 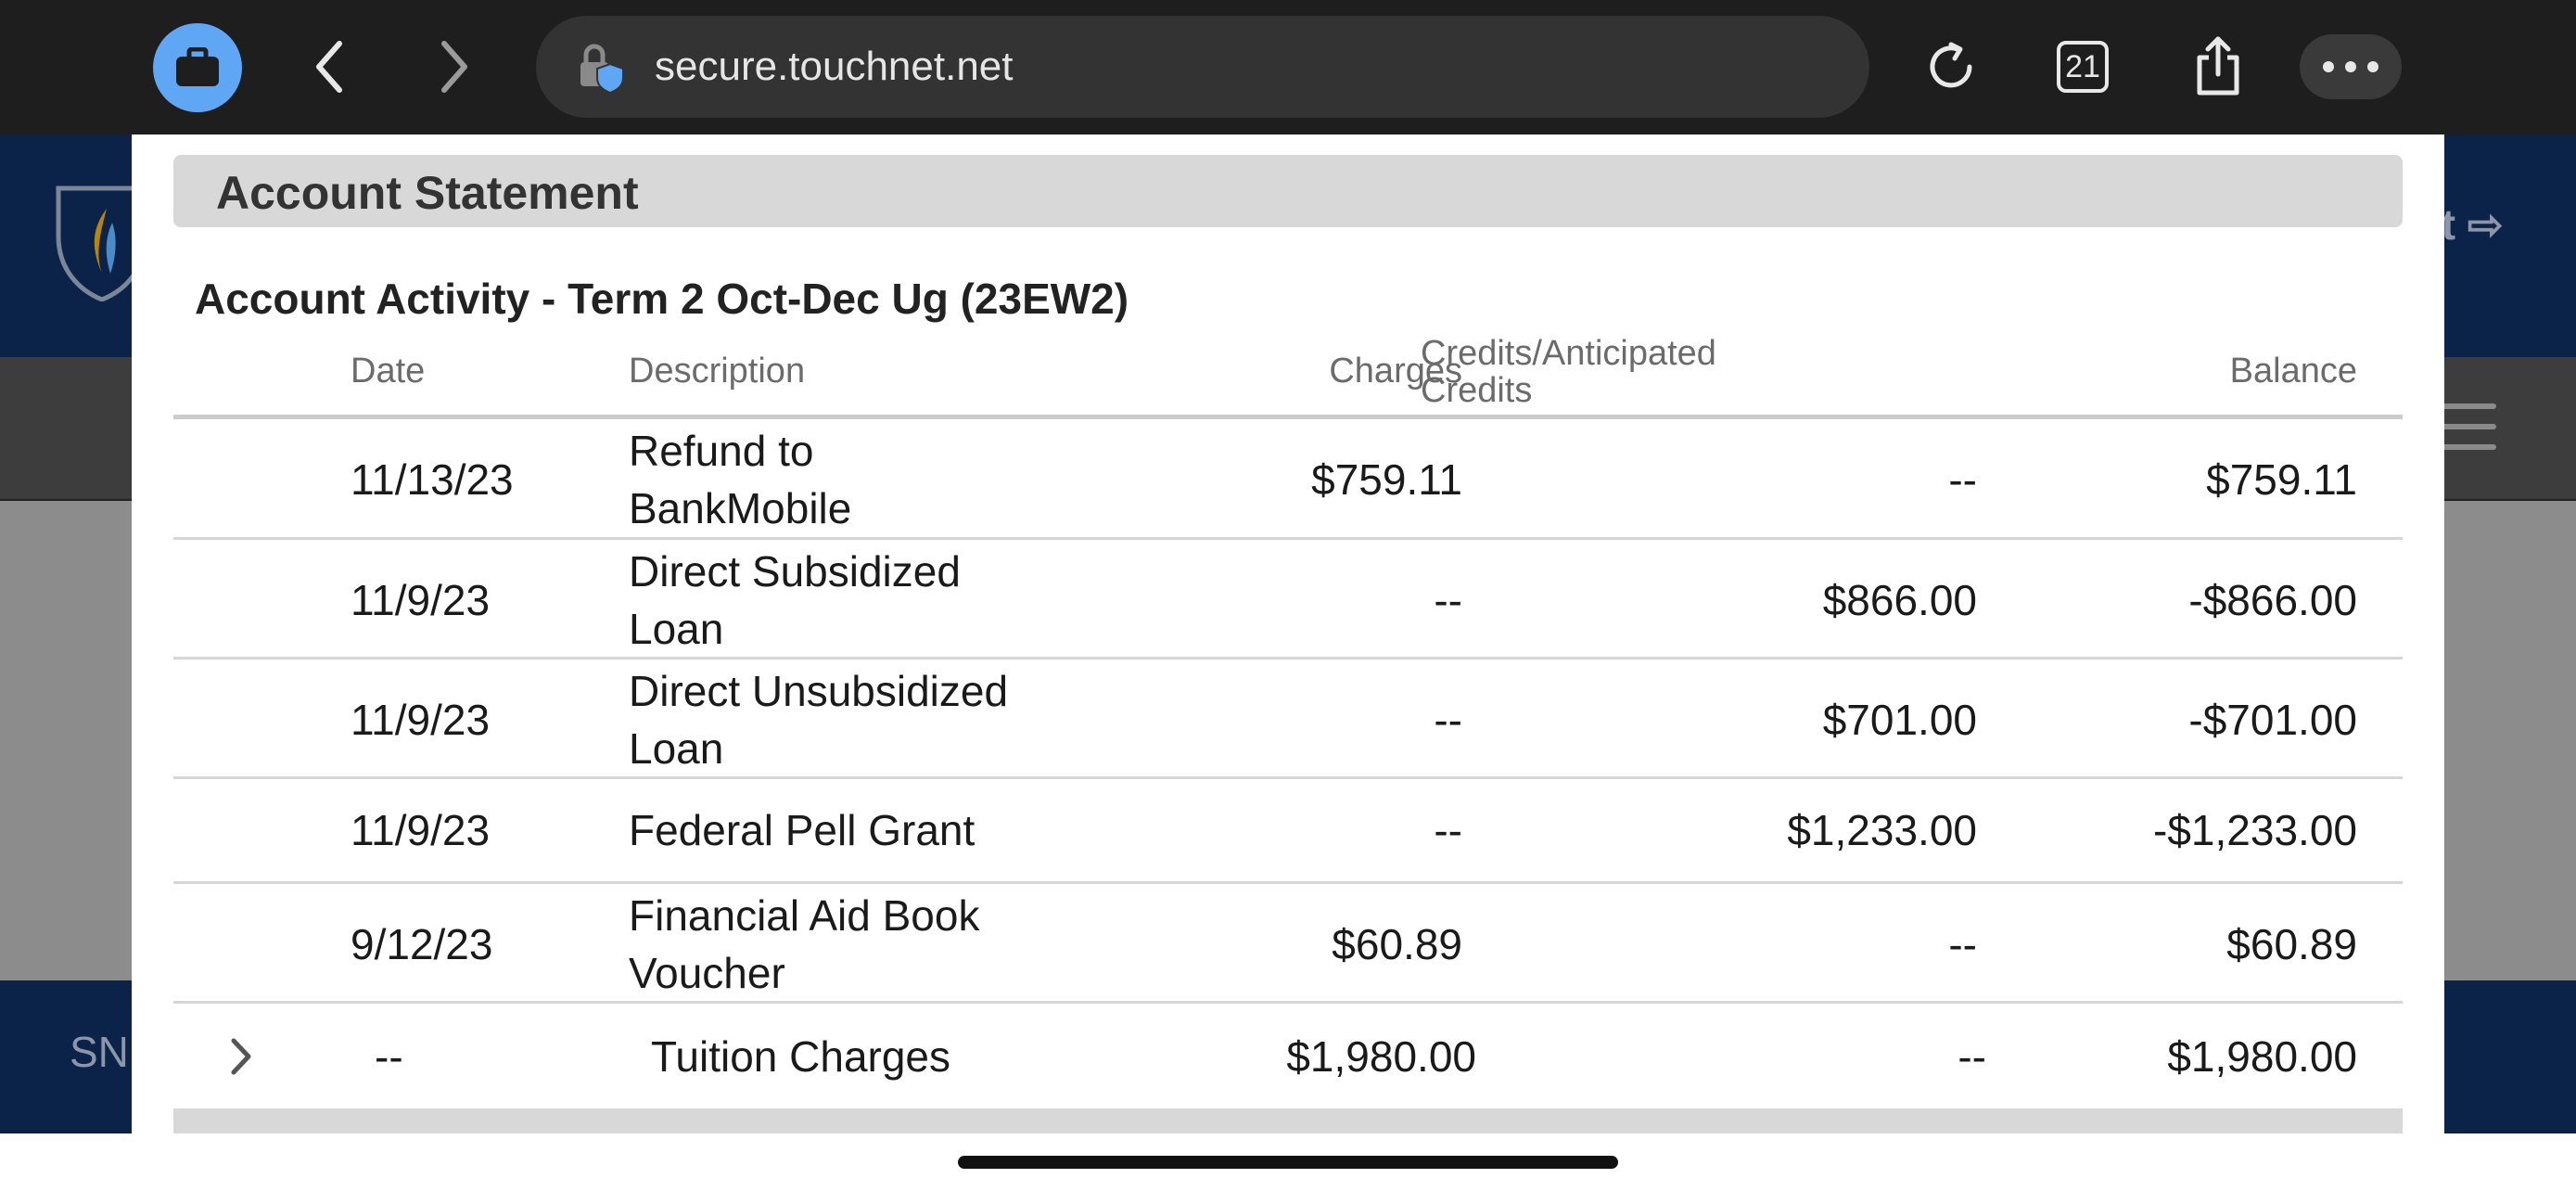 I want to click on column-header-date: Date, so click(x=388, y=372).